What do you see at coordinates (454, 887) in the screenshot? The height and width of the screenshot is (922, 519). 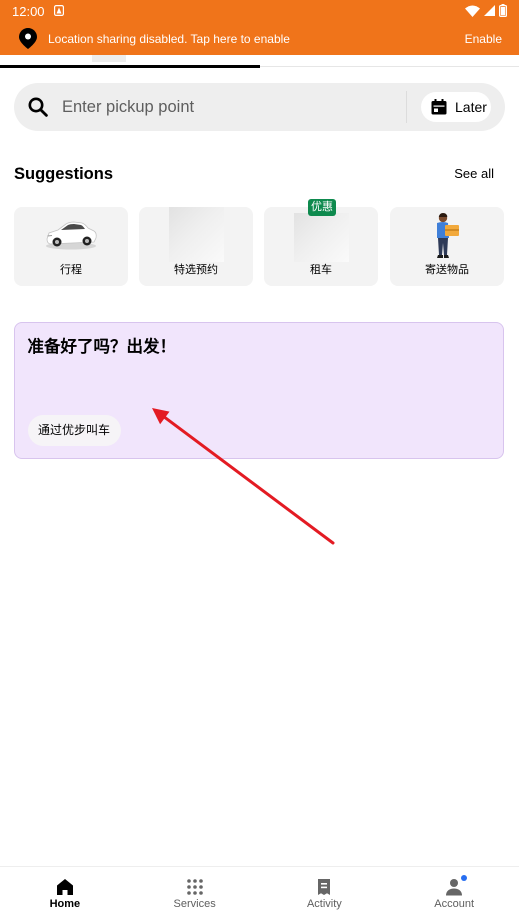 I see `account-icon` at bounding box center [454, 887].